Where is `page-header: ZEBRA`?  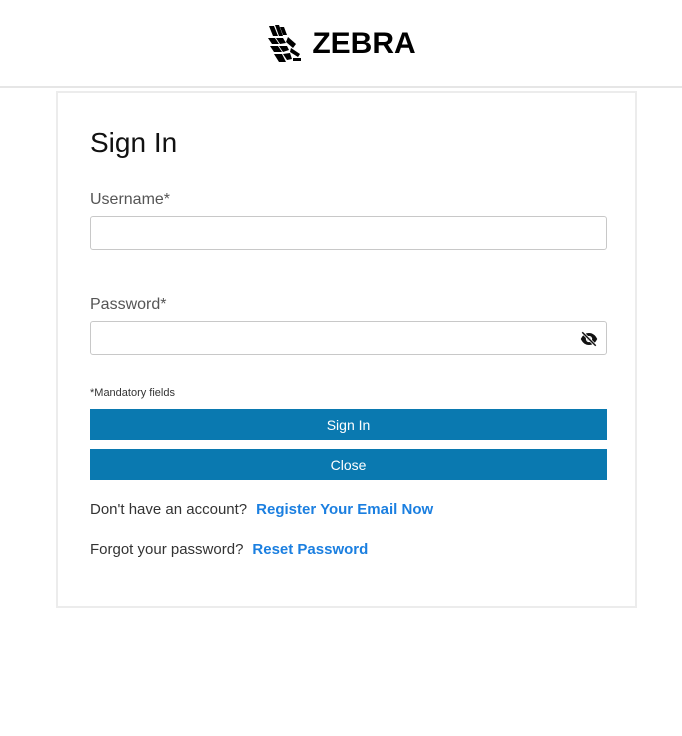 page-header: ZEBRA is located at coordinates (341, 44).